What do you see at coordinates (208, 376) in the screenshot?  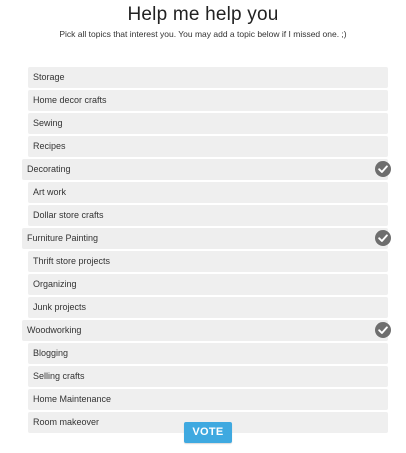 I see `topic-option-selling-crafts: Selling crafts` at bounding box center [208, 376].